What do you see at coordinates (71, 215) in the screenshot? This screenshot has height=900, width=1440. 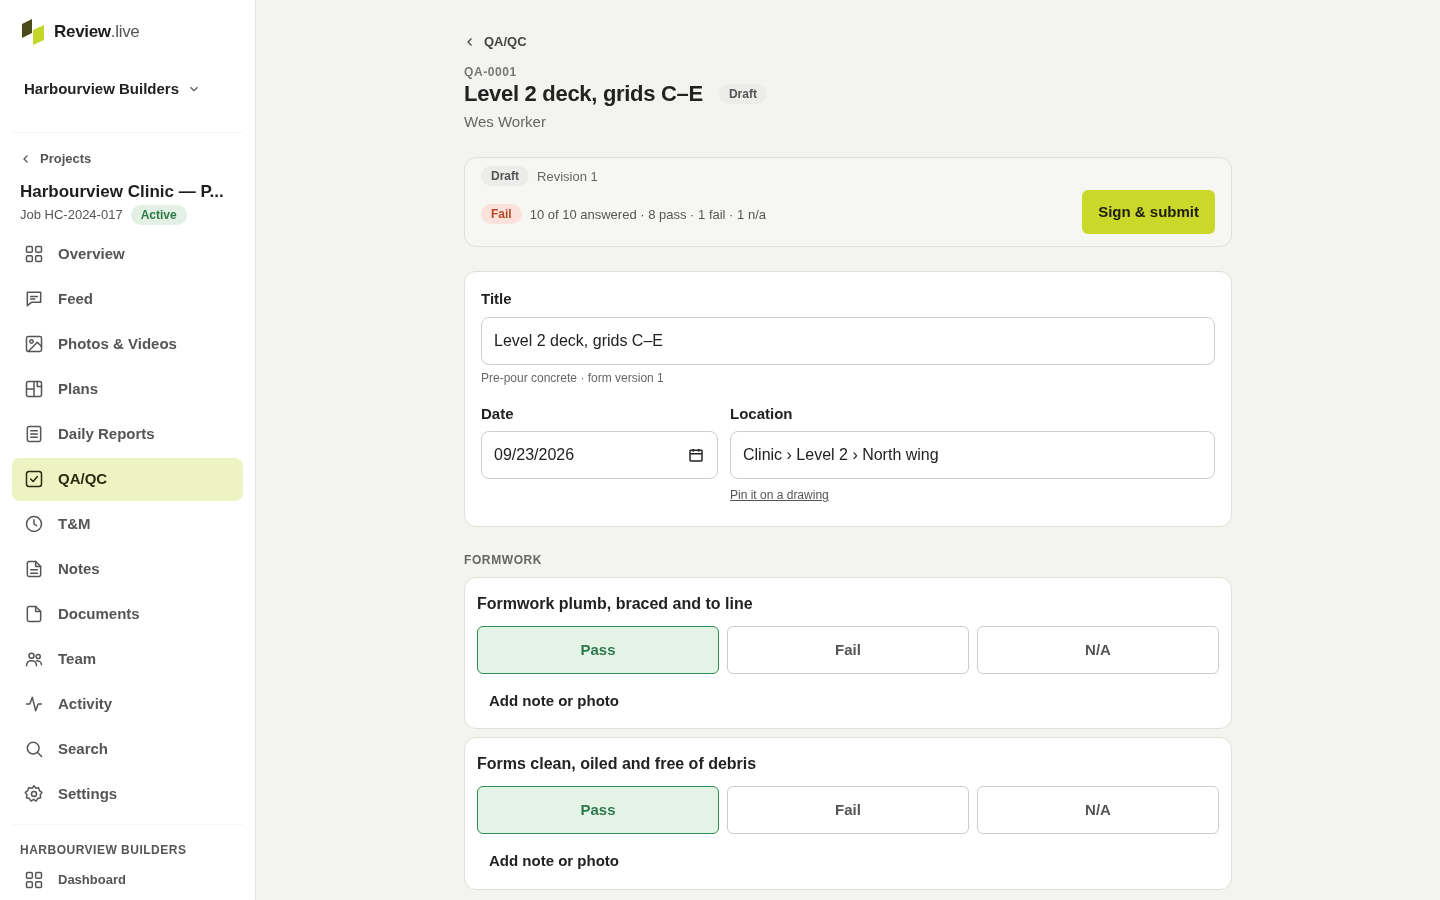 I see `job-number: Job HC-2024-017` at bounding box center [71, 215].